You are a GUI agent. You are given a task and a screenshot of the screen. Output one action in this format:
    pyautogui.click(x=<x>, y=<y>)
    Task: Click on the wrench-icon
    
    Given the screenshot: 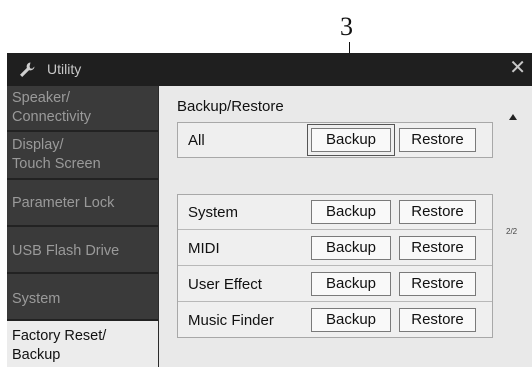 What is the action you would take?
    pyautogui.click(x=27, y=70)
    